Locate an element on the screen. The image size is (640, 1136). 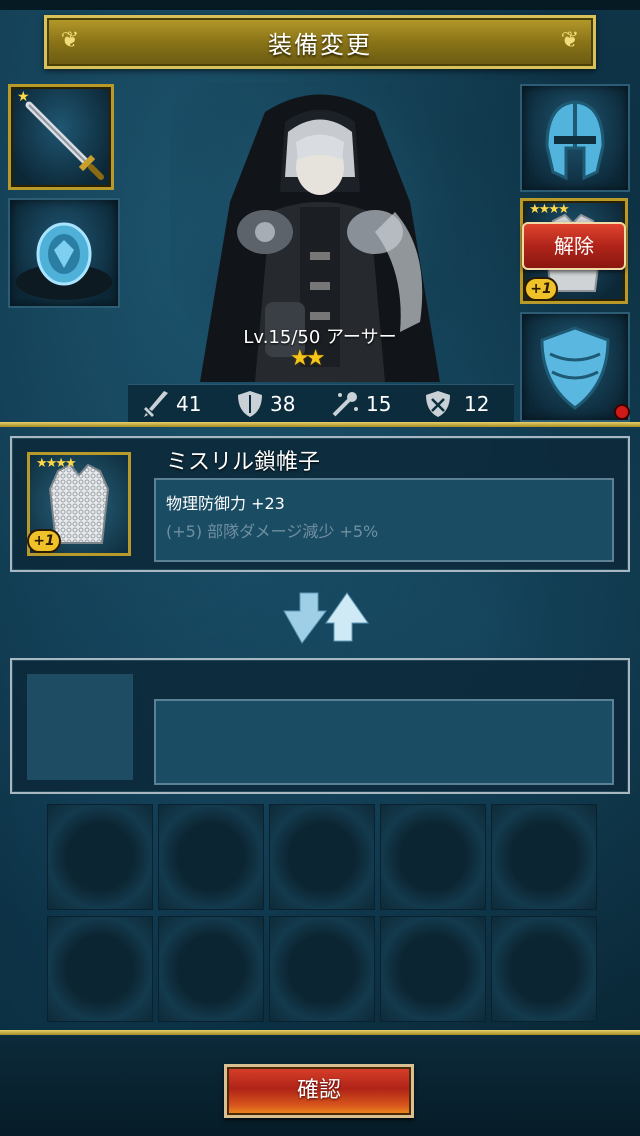
ornament-right-icon: ❦ is located at coordinates (570, 40).